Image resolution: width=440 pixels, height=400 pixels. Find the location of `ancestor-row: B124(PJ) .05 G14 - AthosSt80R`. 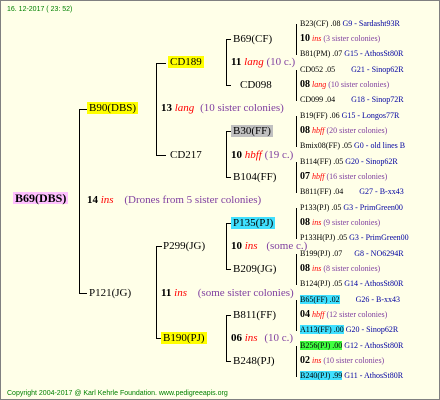

ancestor-row: B124(PJ) .05 G14 - AthosSt80R is located at coordinates (352, 283).